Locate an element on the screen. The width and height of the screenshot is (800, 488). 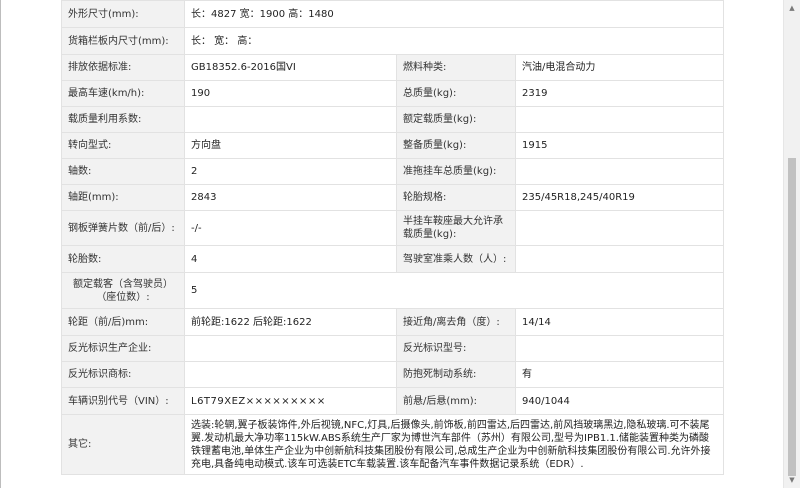
row-label-2: 防抱死制动系统: is located at coordinates (456, 374).